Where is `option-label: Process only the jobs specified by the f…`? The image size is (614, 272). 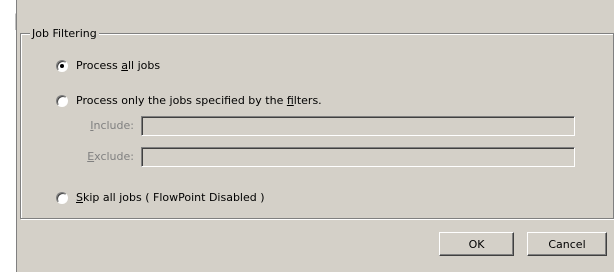
option-label: Process only the jobs specified by the f… is located at coordinates (199, 100).